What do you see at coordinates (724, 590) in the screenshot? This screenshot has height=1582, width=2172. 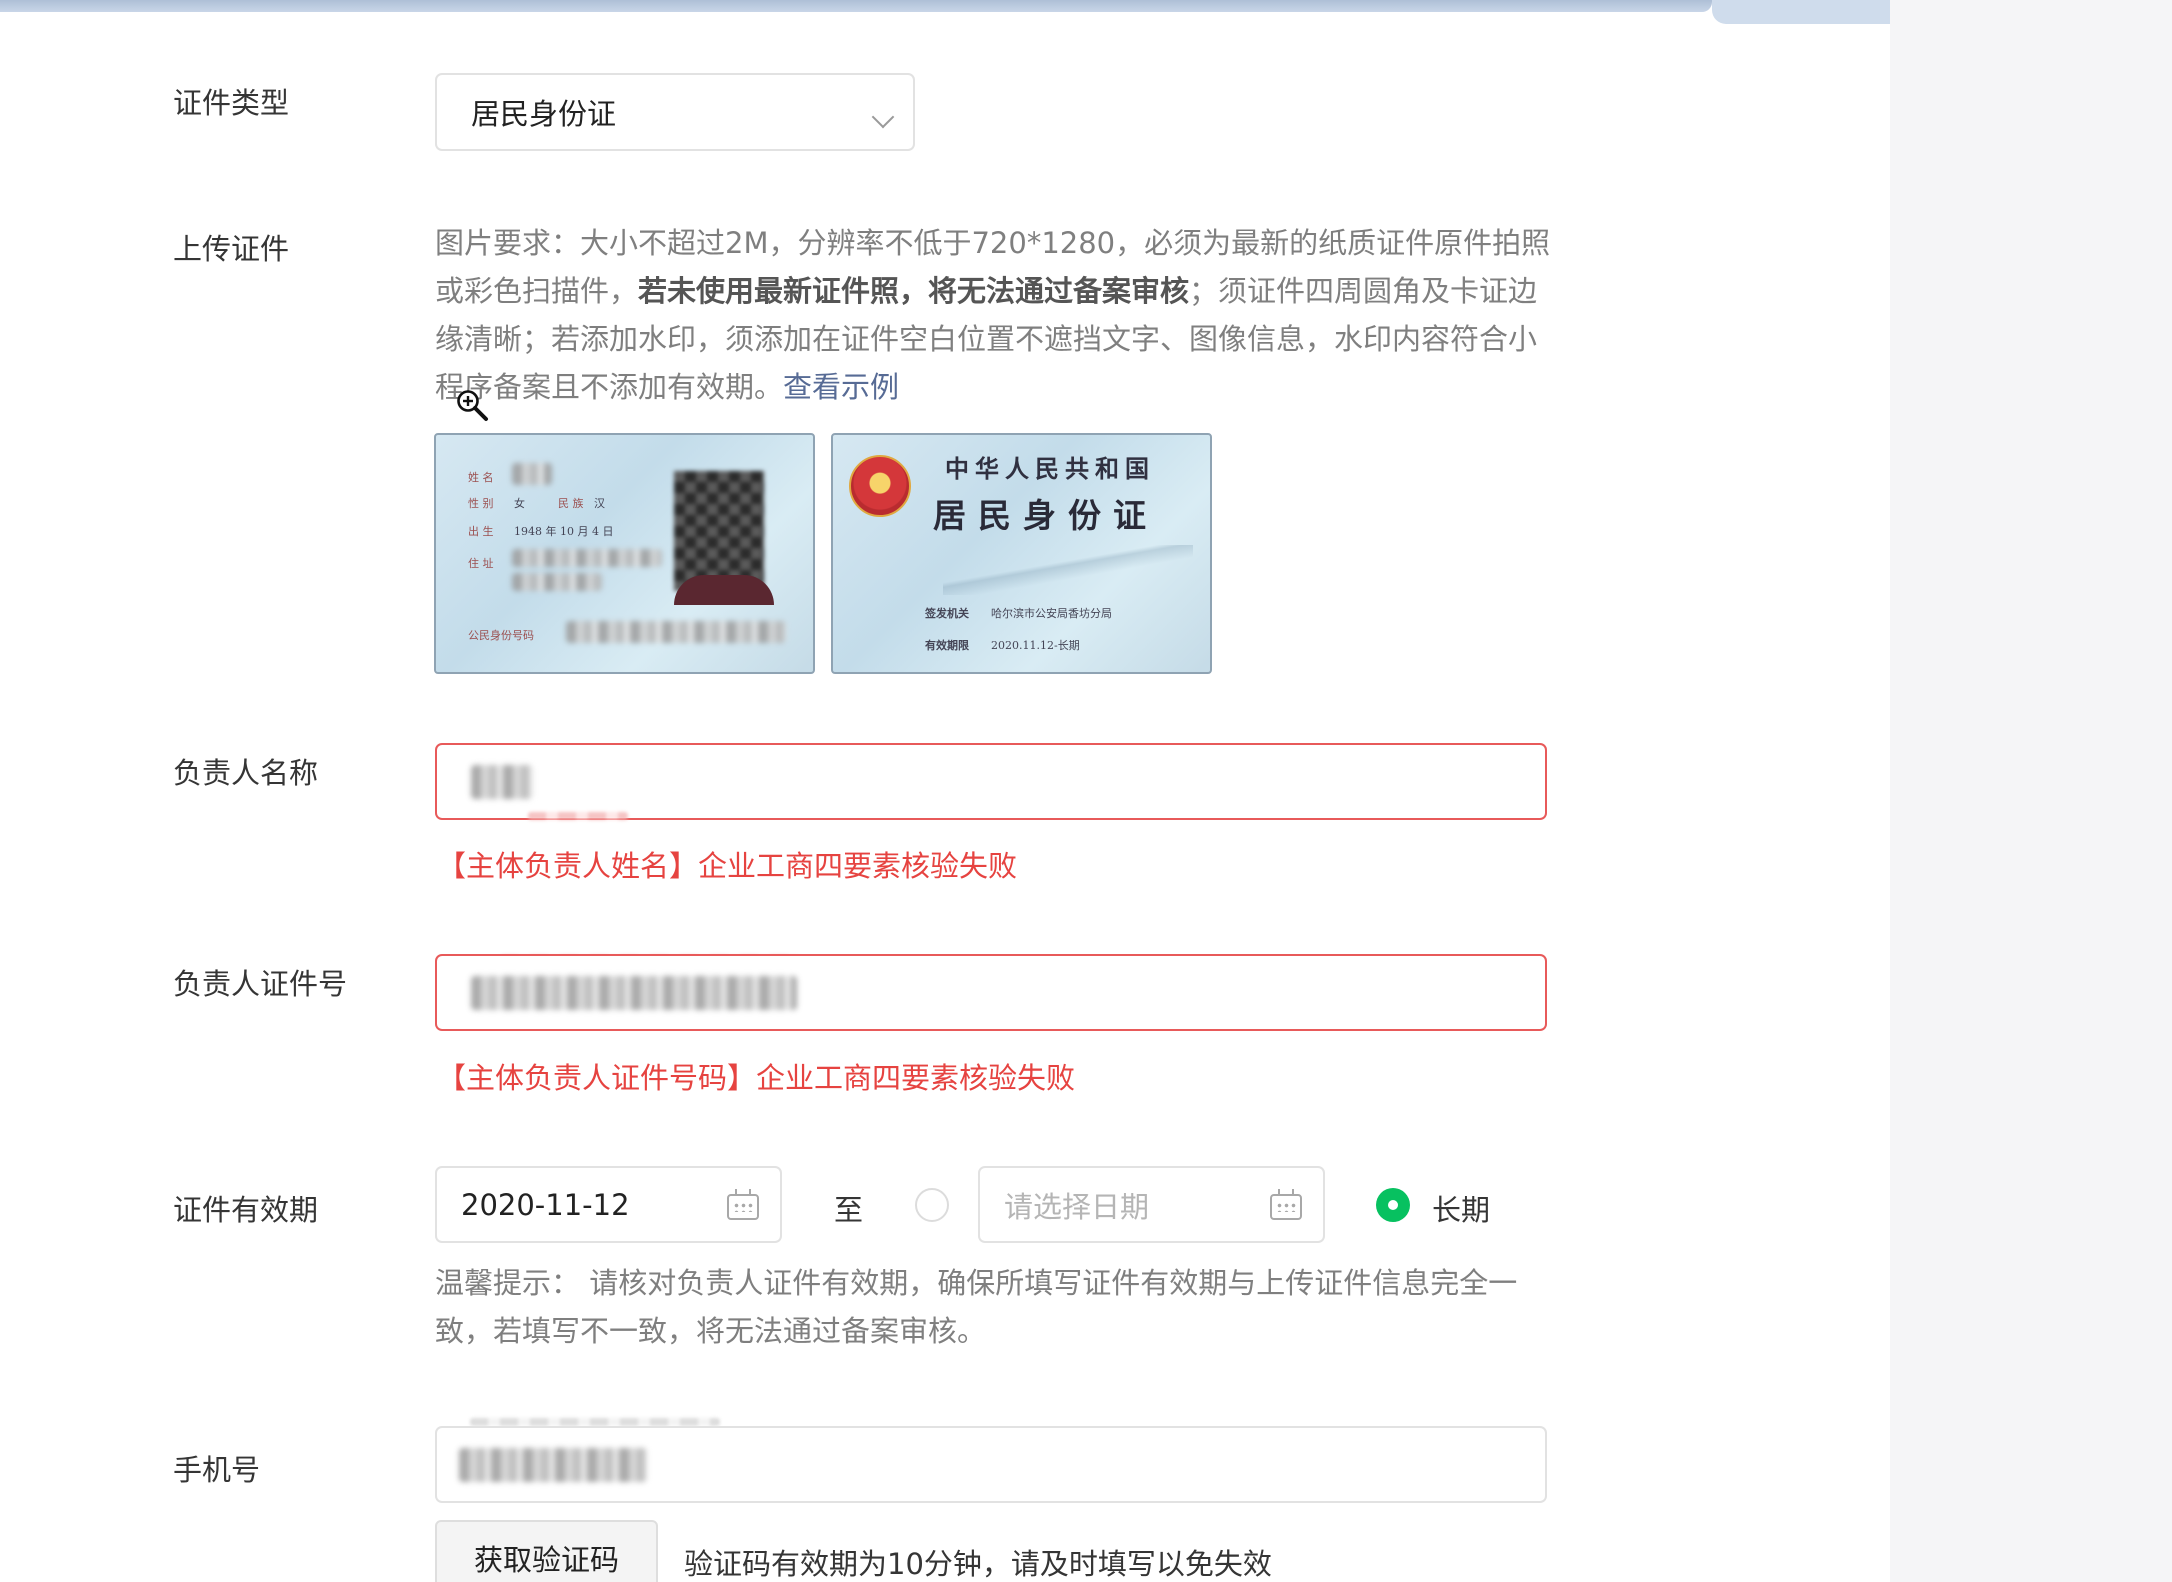 I see `id-front-photo-body` at bounding box center [724, 590].